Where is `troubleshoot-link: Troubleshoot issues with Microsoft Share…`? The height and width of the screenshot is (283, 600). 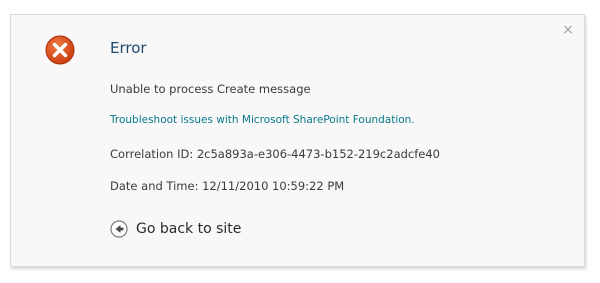 troubleshoot-link: Troubleshoot issues with Microsoft Share… is located at coordinates (262, 120).